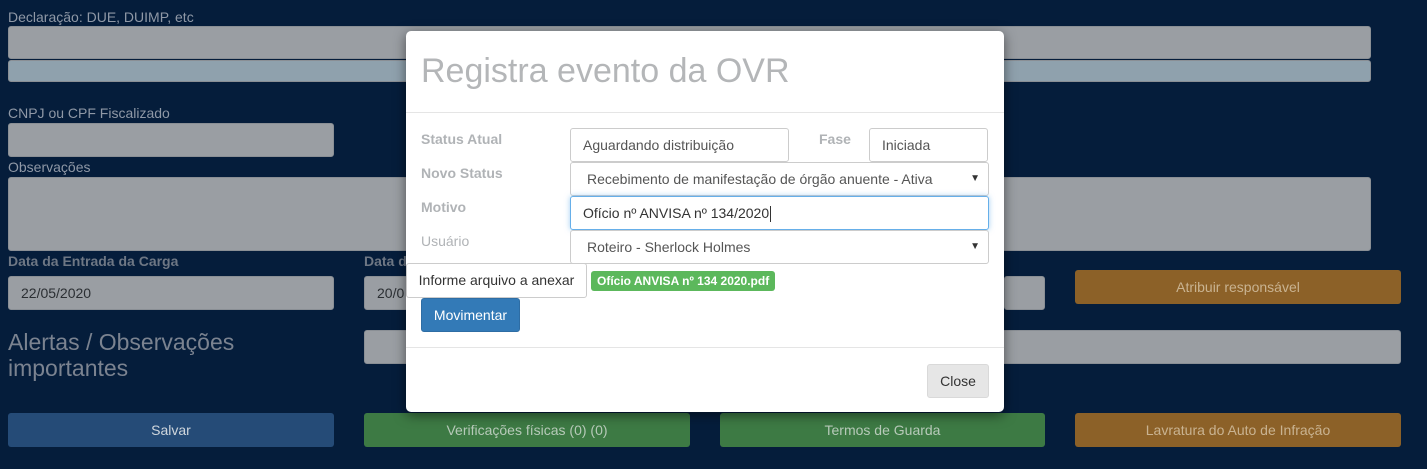 Image resolution: width=1427 pixels, height=469 pixels. Describe the element at coordinates (669, 247) in the screenshot. I see `usuario-value: Roteiro - Sherlock Holmes` at that location.